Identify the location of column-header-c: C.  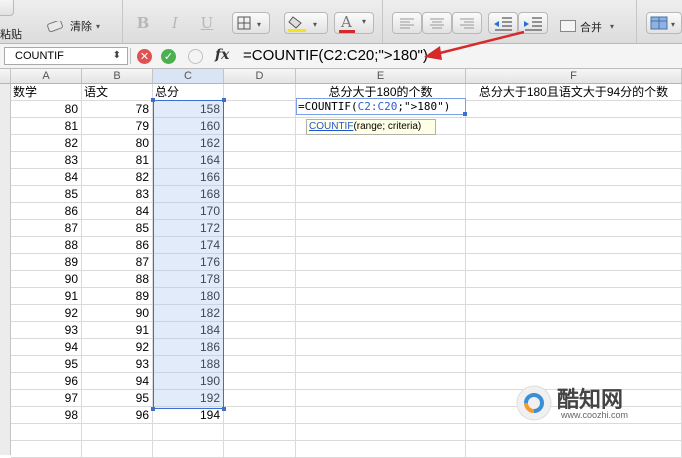
(188, 76).